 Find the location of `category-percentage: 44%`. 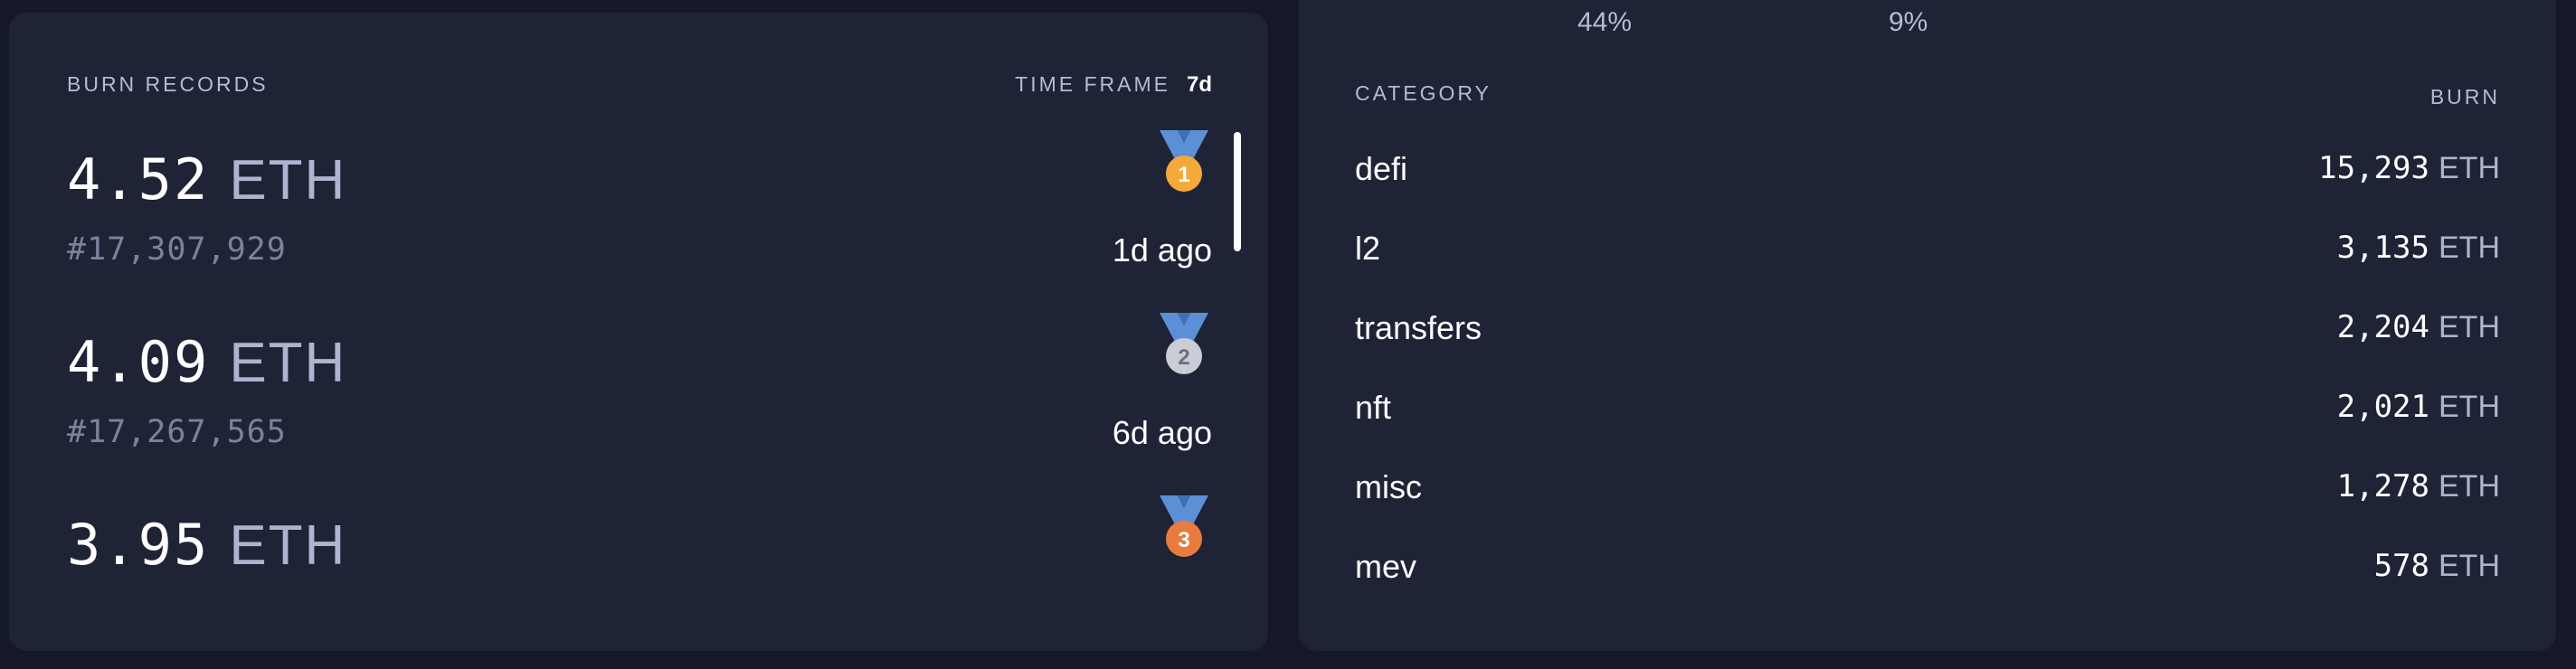

category-percentage: 44% is located at coordinates (1605, 22).